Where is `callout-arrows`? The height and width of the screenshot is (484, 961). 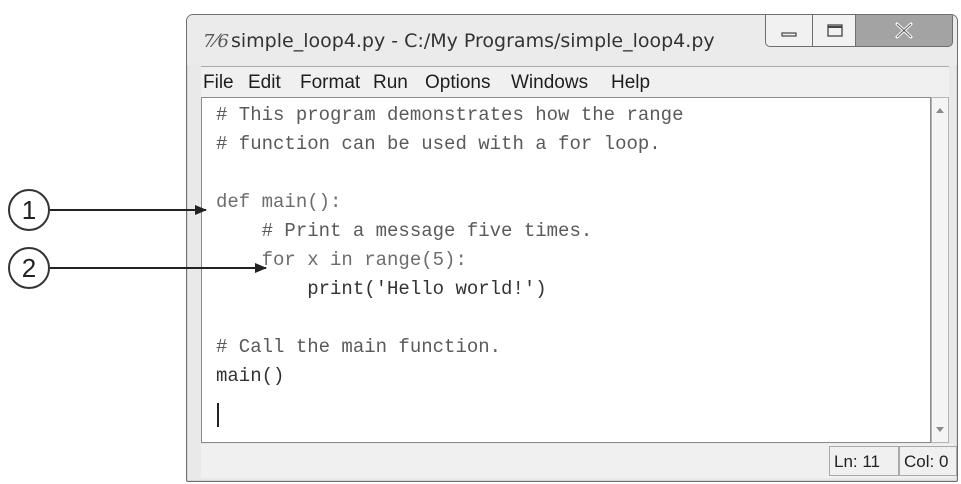 callout-arrows is located at coordinates (158, 239).